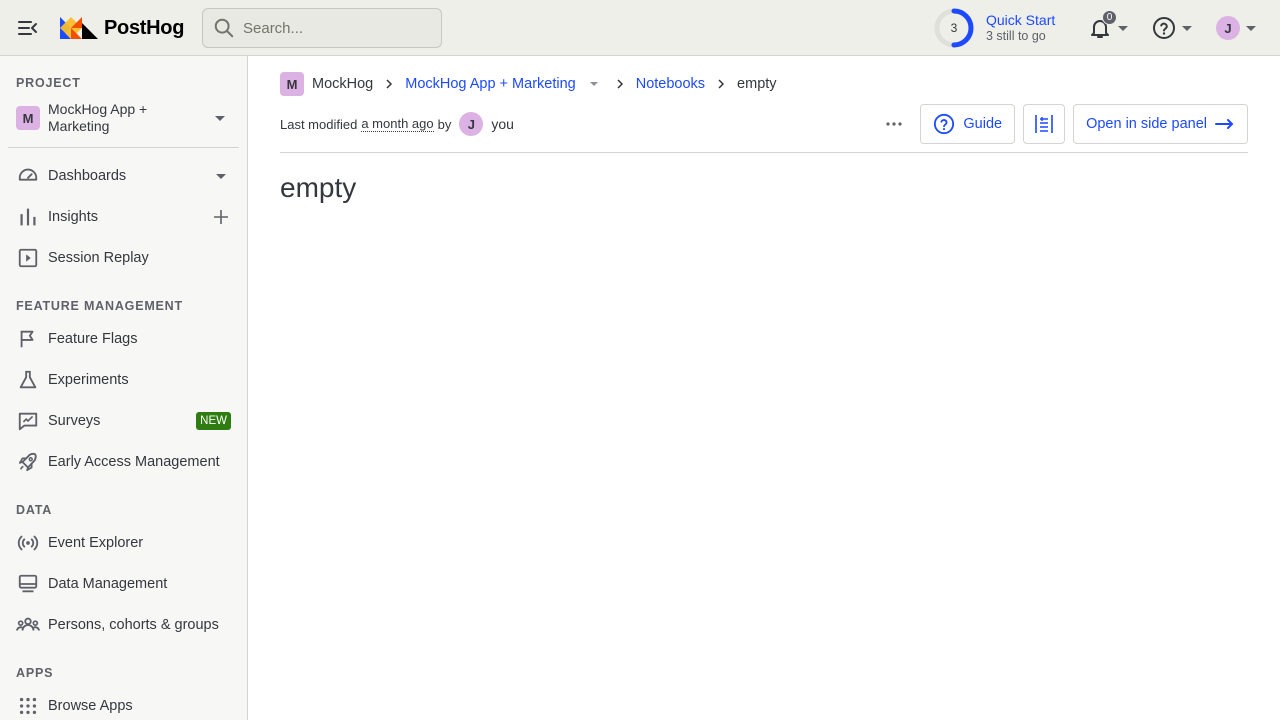  I want to click on breadcrumb-project: MockHog App + Marketing, so click(490, 84).